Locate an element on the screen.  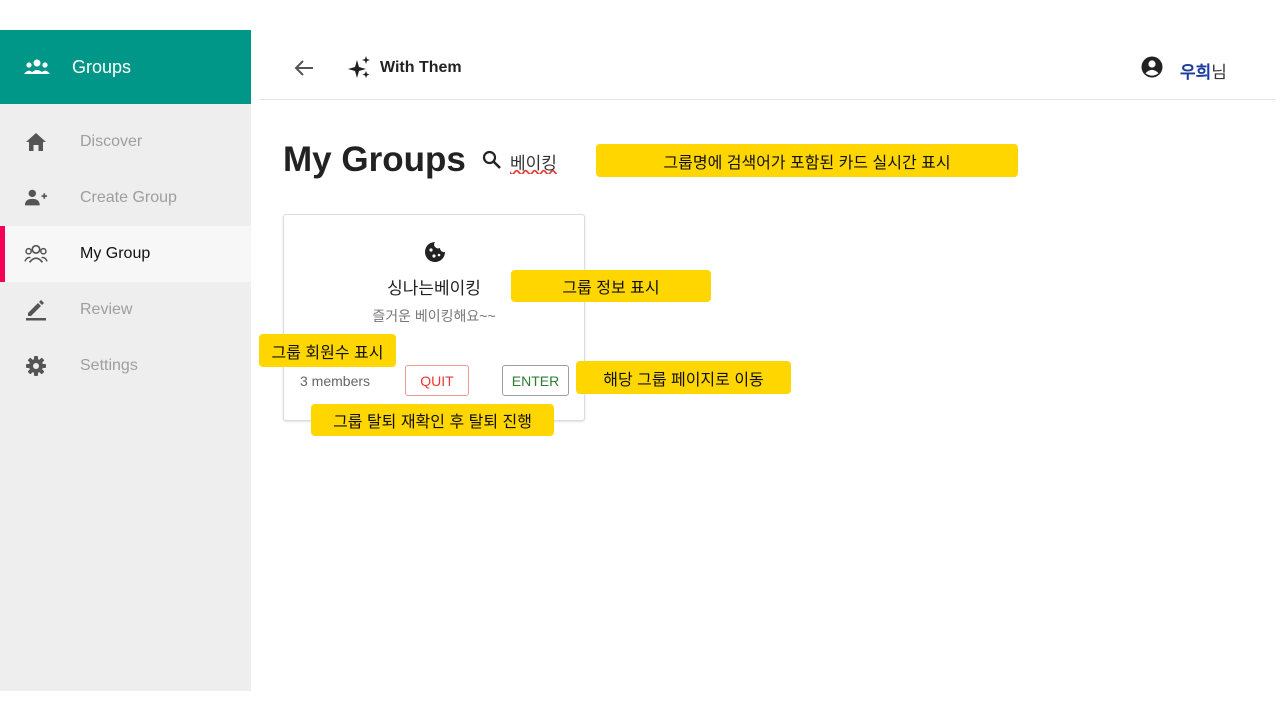
sidebar-item-my-group: My Group is located at coordinates (125, 254).